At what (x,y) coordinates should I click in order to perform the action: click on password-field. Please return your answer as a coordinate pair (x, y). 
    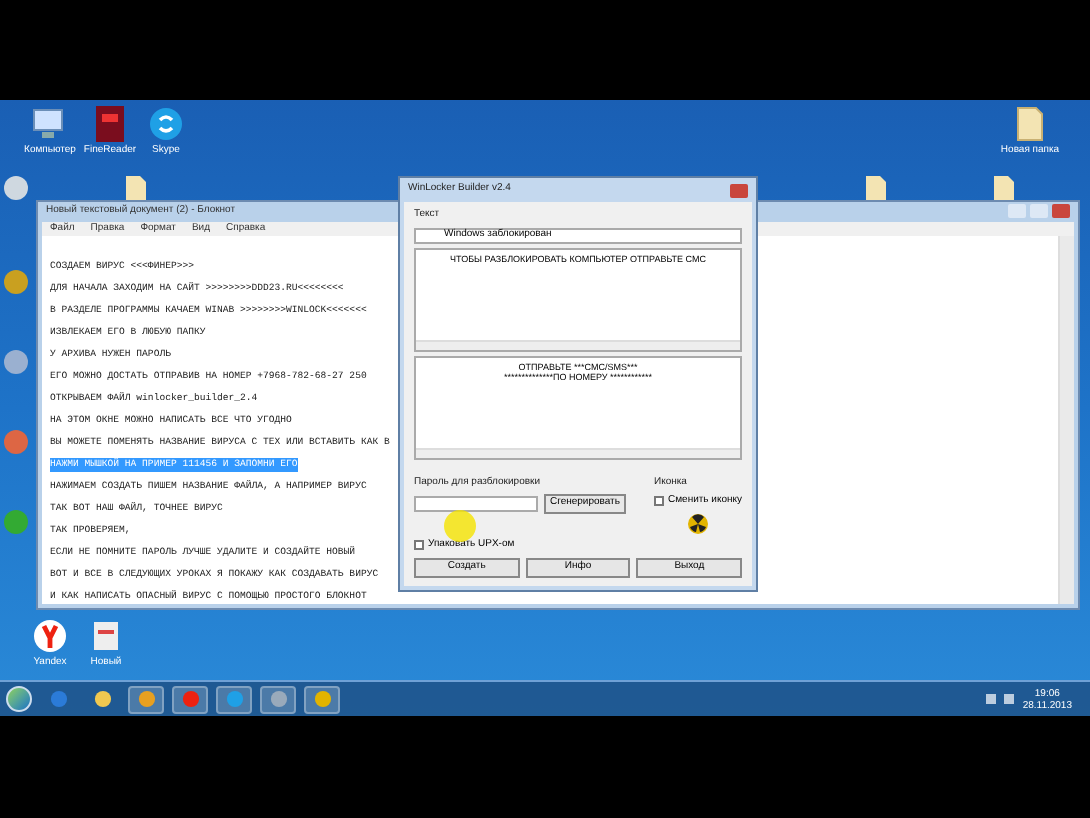
    Looking at the image, I should click on (476, 504).